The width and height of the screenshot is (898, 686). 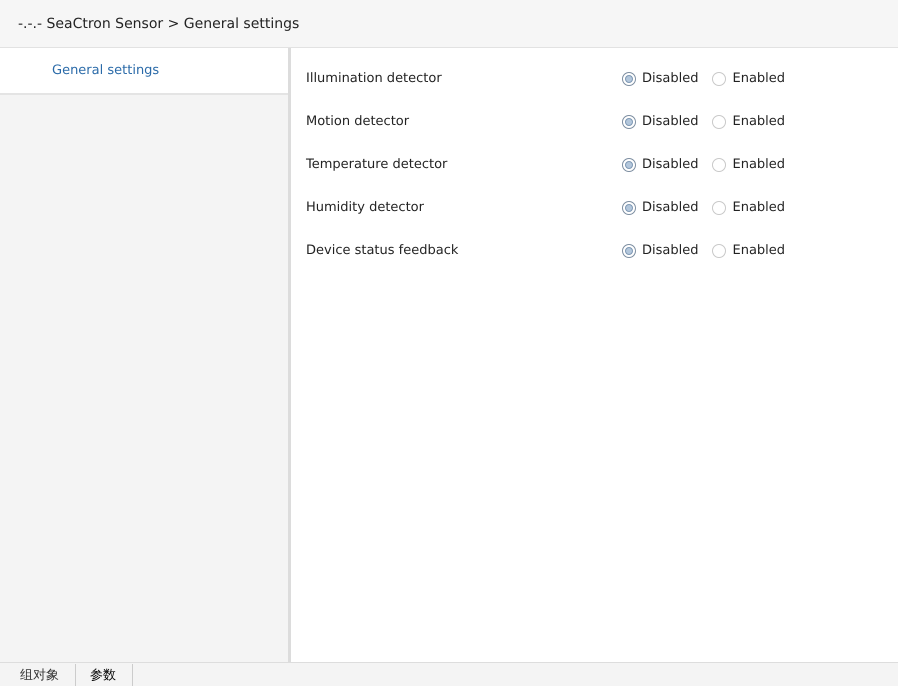 What do you see at coordinates (144, 71) in the screenshot?
I see `sidebar-item: General settings` at bounding box center [144, 71].